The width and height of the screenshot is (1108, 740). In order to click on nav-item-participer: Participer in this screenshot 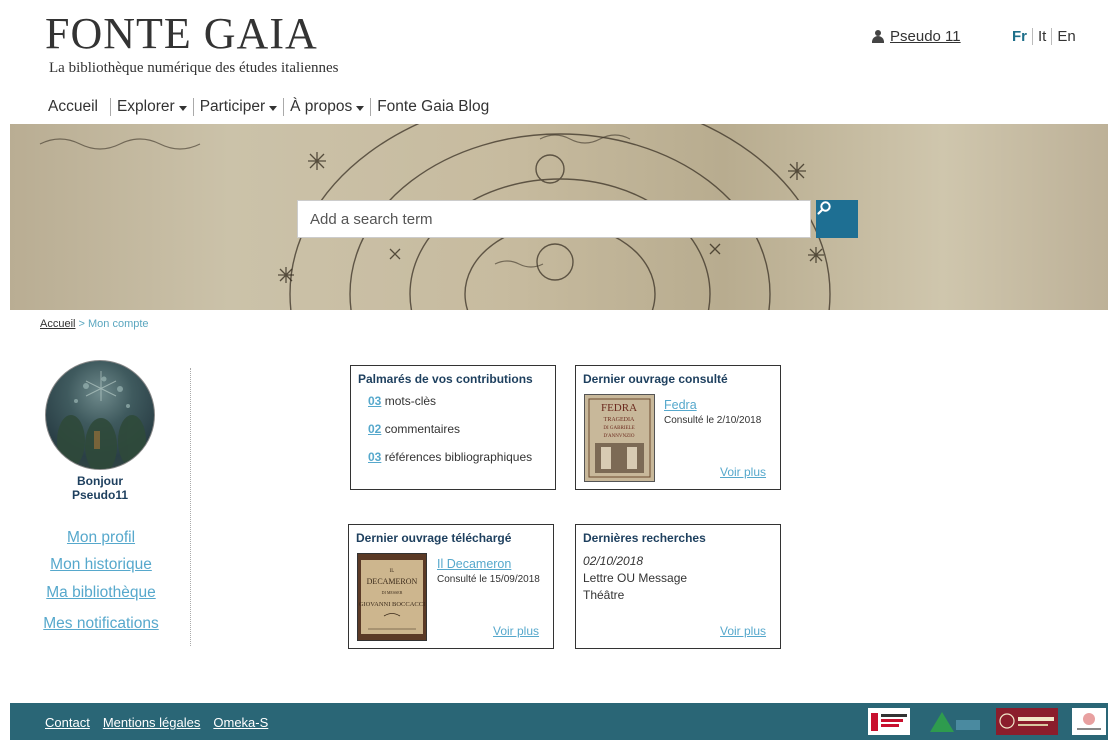, I will do `click(237, 107)`.